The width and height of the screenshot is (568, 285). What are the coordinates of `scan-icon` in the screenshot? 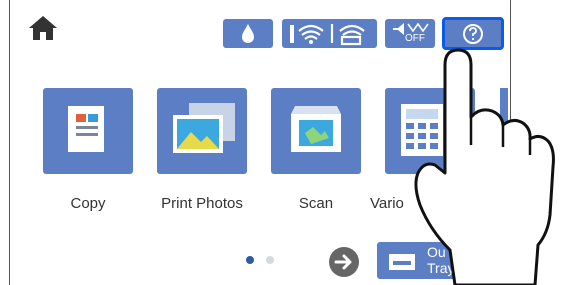 It's located at (316, 129).